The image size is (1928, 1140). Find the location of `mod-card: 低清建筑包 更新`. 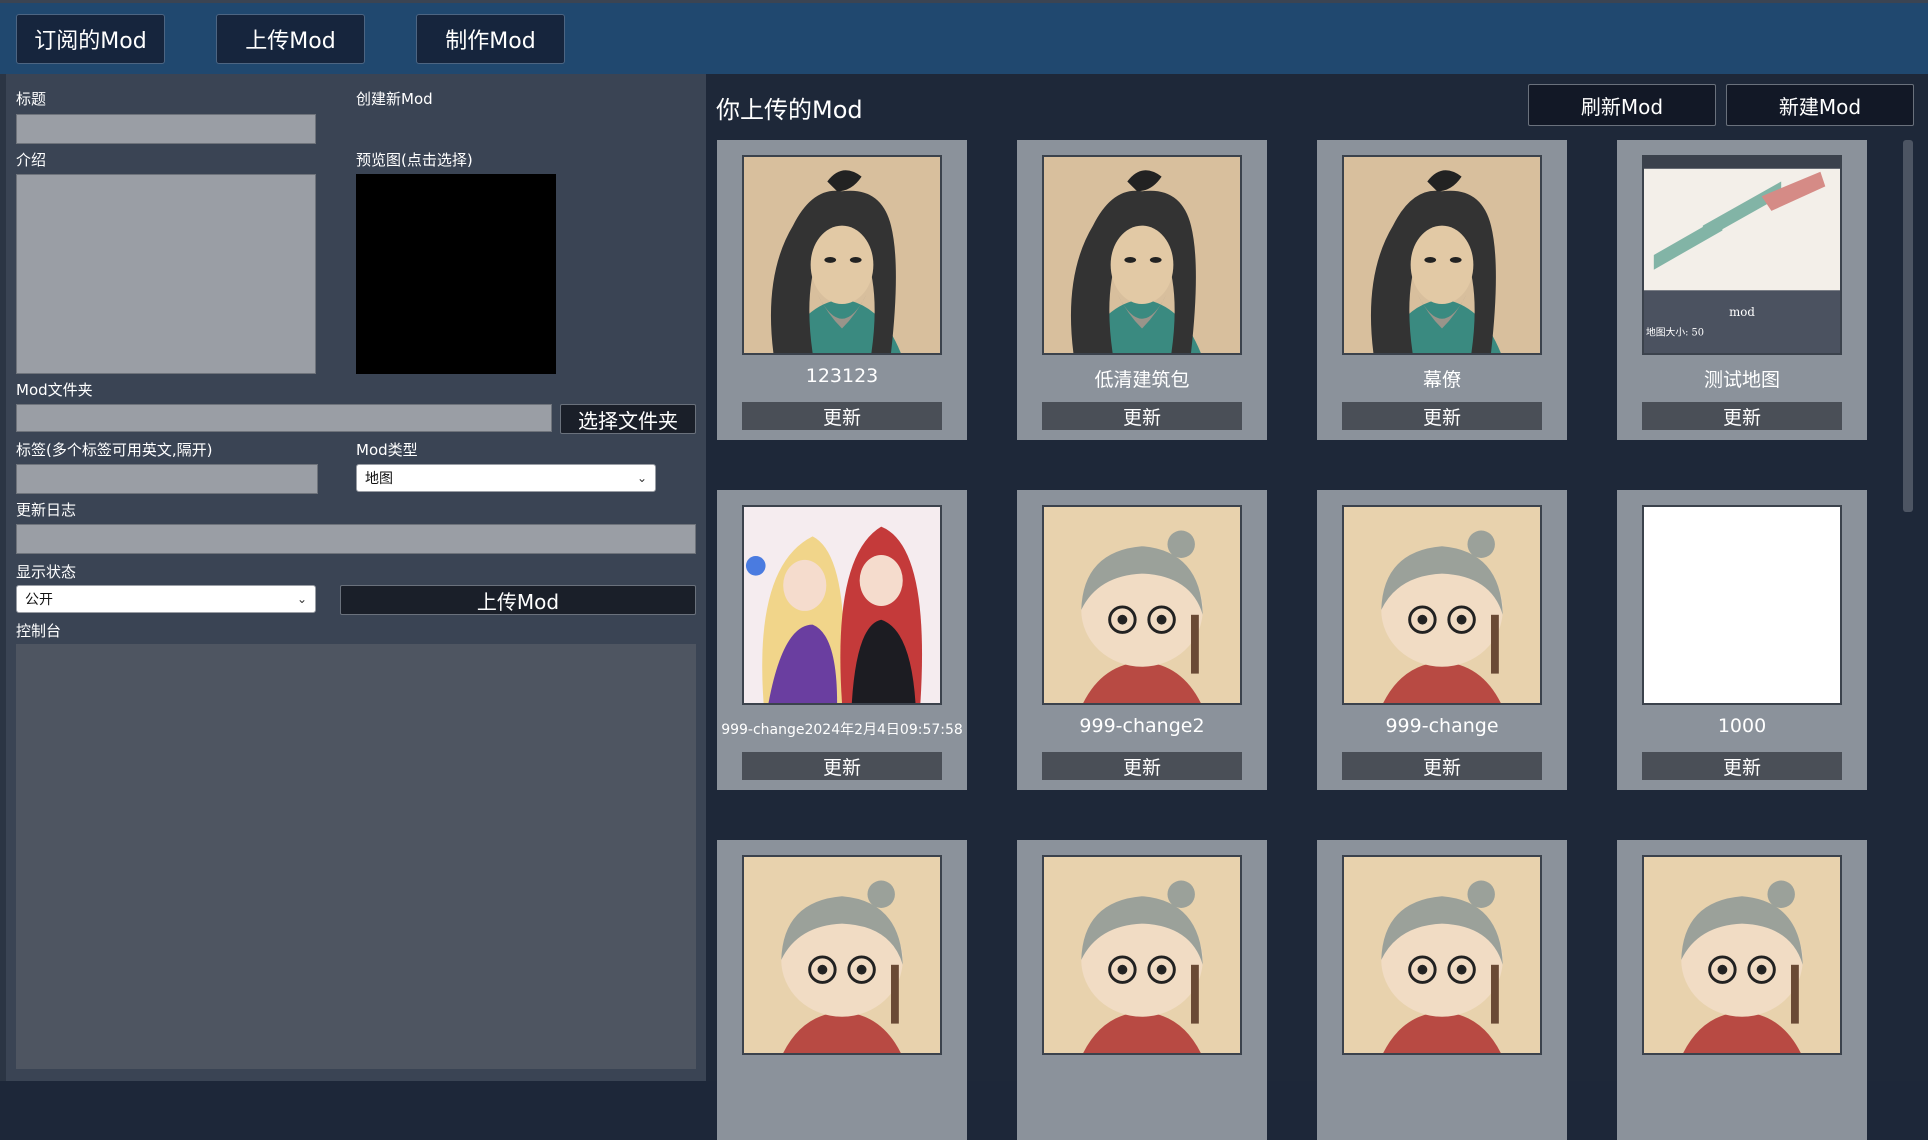

mod-card: 低清建筑包 更新 is located at coordinates (1142, 290).